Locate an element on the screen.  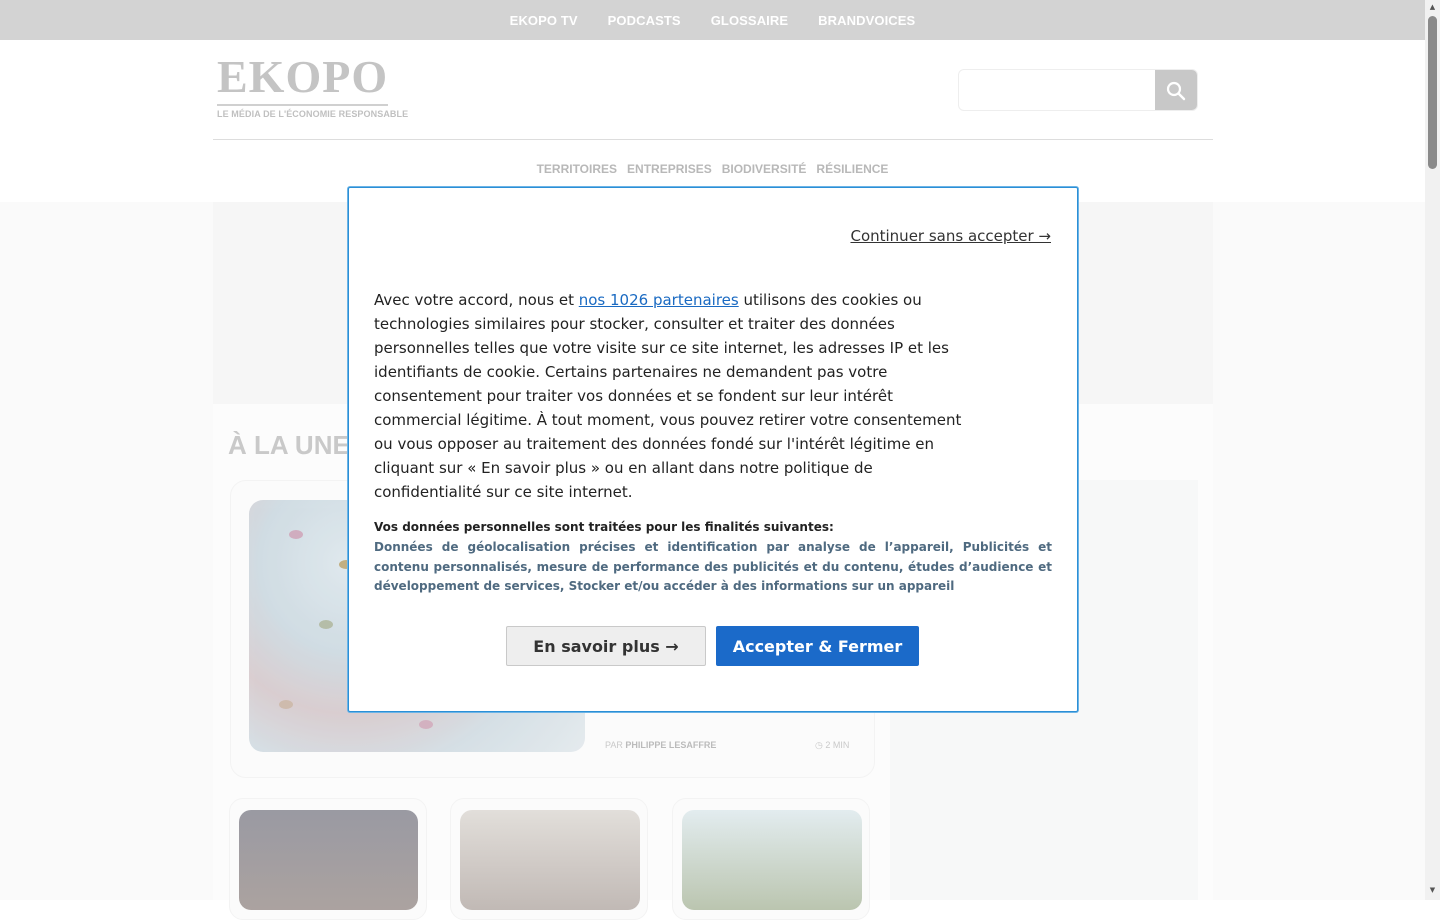
logo-tagline: LE MÉDIA DE L'ÉCONOMIE RESPONSABLE is located at coordinates (313, 114).